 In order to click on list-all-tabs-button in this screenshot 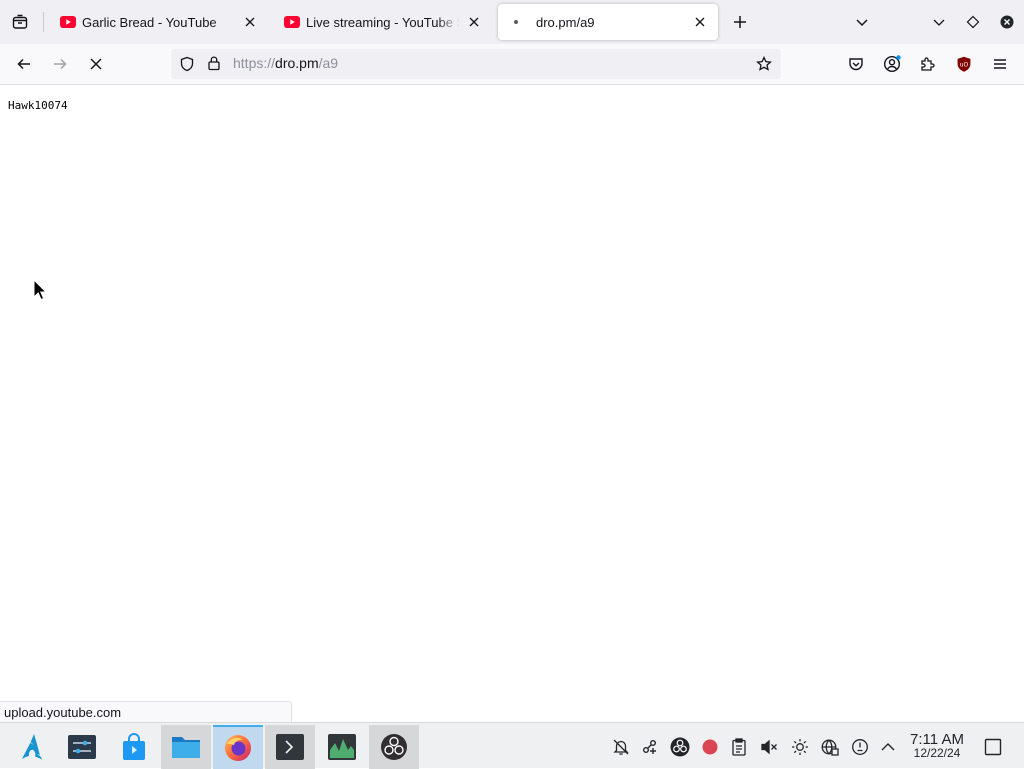, I will do `click(862, 22)`.